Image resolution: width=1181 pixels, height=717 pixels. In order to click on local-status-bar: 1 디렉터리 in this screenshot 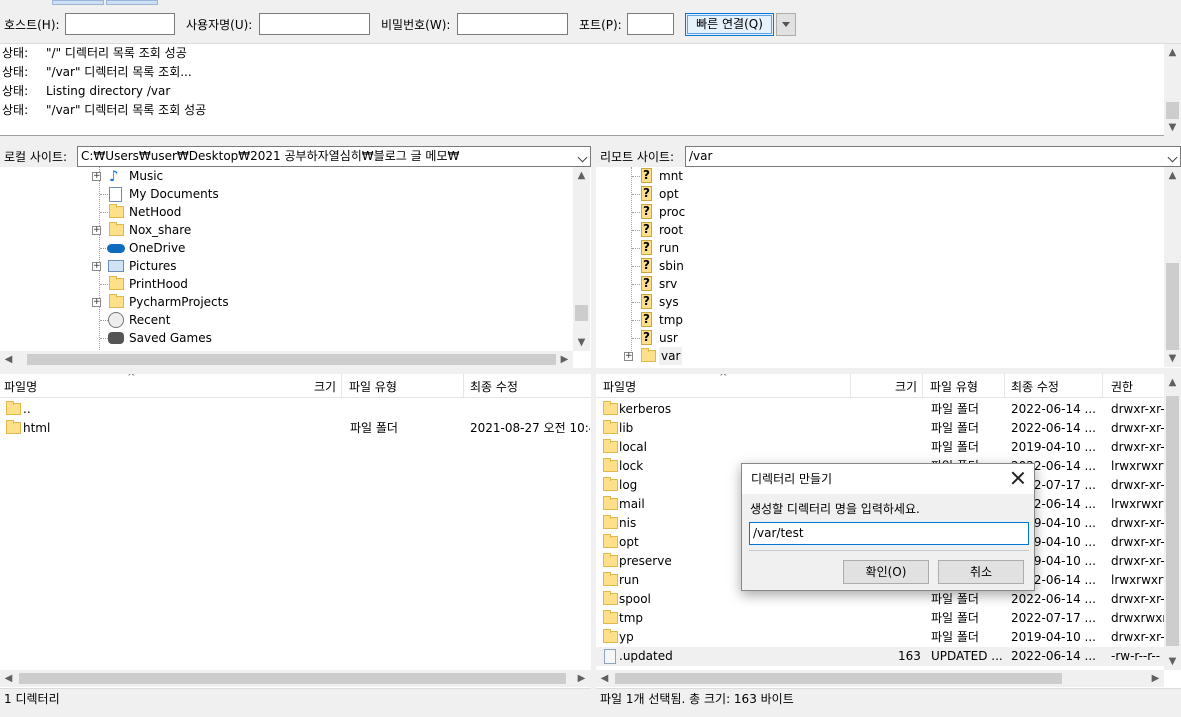, I will do `click(295, 699)`.